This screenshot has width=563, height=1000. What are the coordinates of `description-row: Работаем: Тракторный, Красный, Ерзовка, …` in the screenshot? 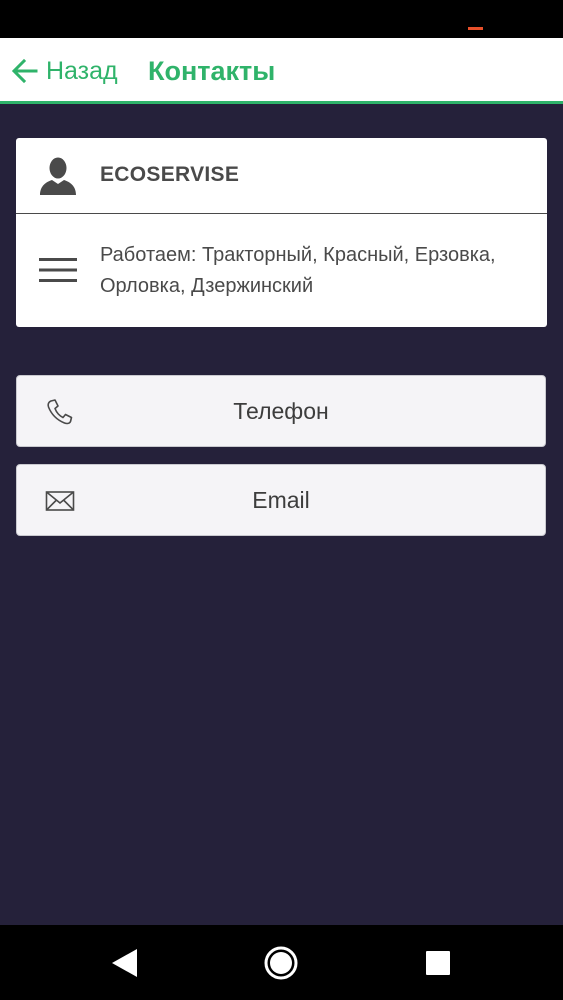 It's located at (281, 270).